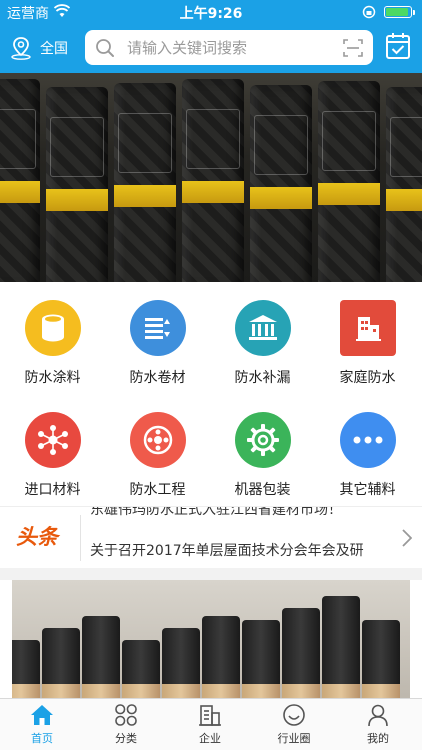 The height and width of the screenshot is (750, 422). What do you see at coordinates (216, 513) in the screenshot?
I see `news-item: 东雄伟玛防水正式入驻江西省建材市场！` at bounding box center [216, 513].